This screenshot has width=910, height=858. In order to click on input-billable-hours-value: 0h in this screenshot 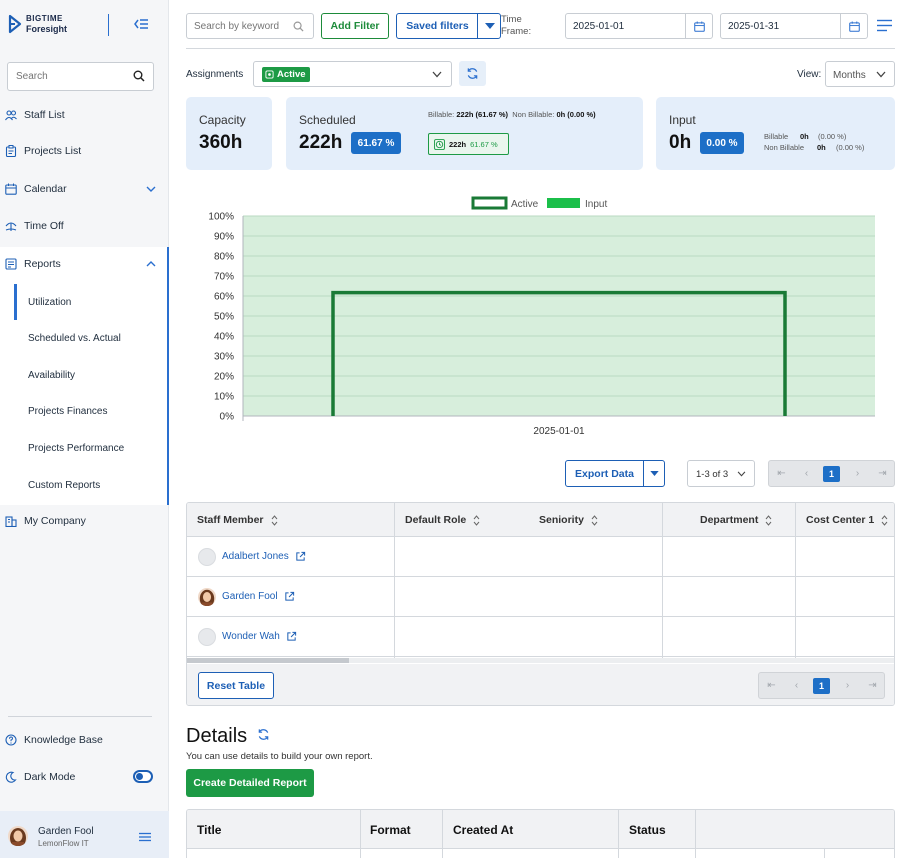, I will do `click(804, 136)`.